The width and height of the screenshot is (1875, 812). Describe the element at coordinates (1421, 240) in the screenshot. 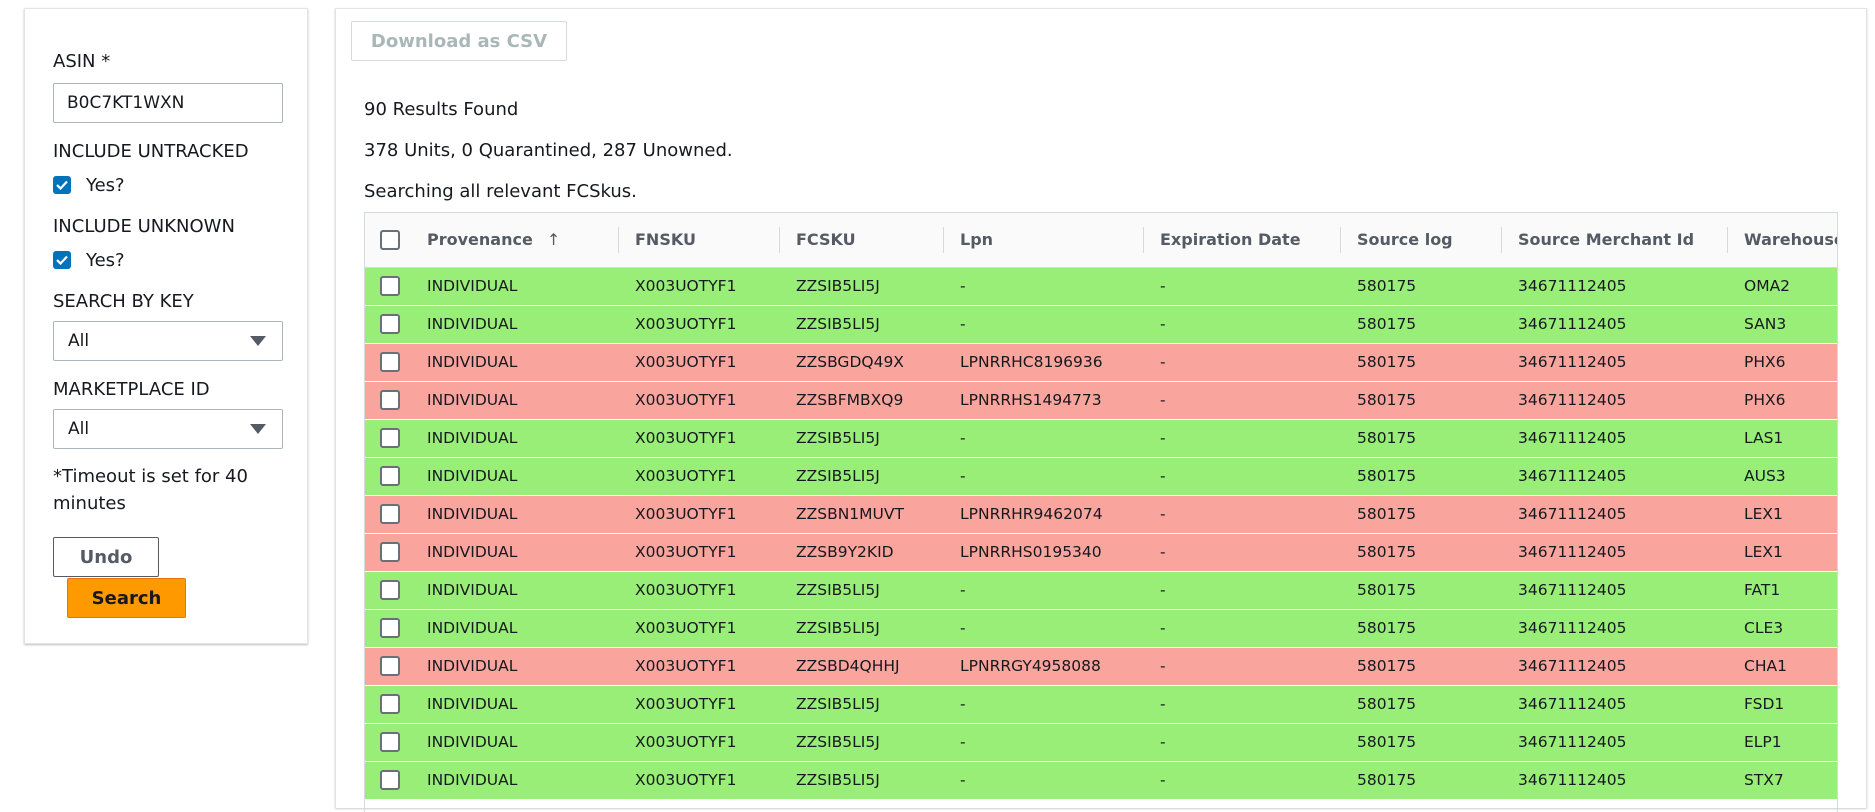

I see `column-header-source-log: Source log` at that location.